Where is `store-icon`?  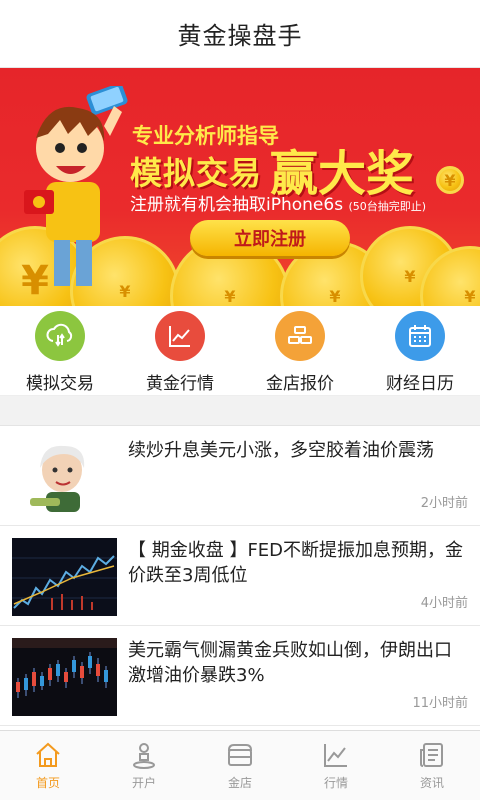
store-icon is located at coordinates (240, 755).